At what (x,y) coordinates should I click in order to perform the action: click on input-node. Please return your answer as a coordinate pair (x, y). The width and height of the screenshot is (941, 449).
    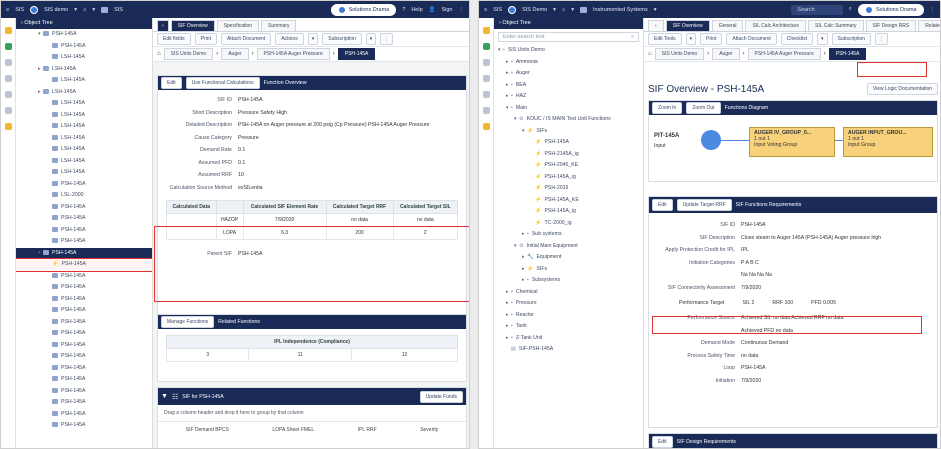
    Looking at the image, I should click on (711, 140).